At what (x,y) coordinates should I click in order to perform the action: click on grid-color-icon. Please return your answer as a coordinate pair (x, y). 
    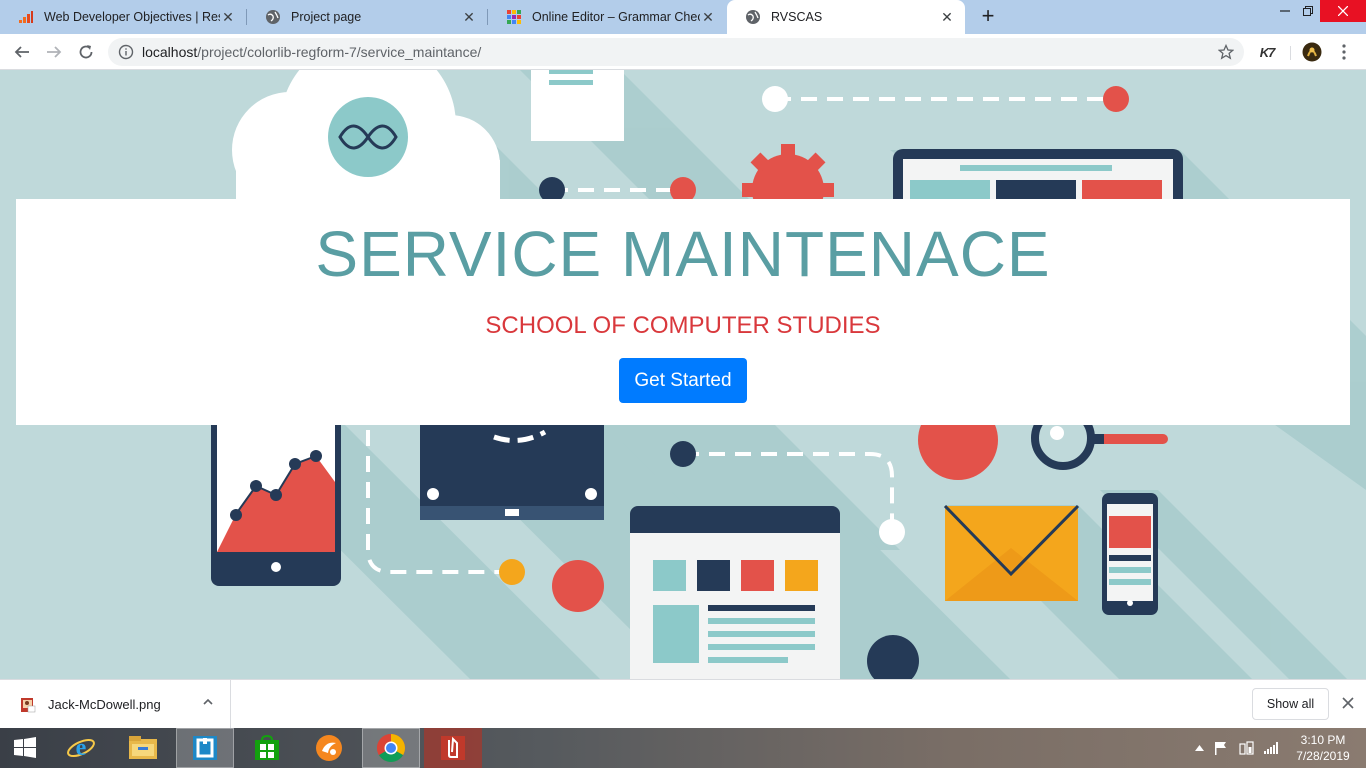
    Looking at the image, I should click on (514, 17).